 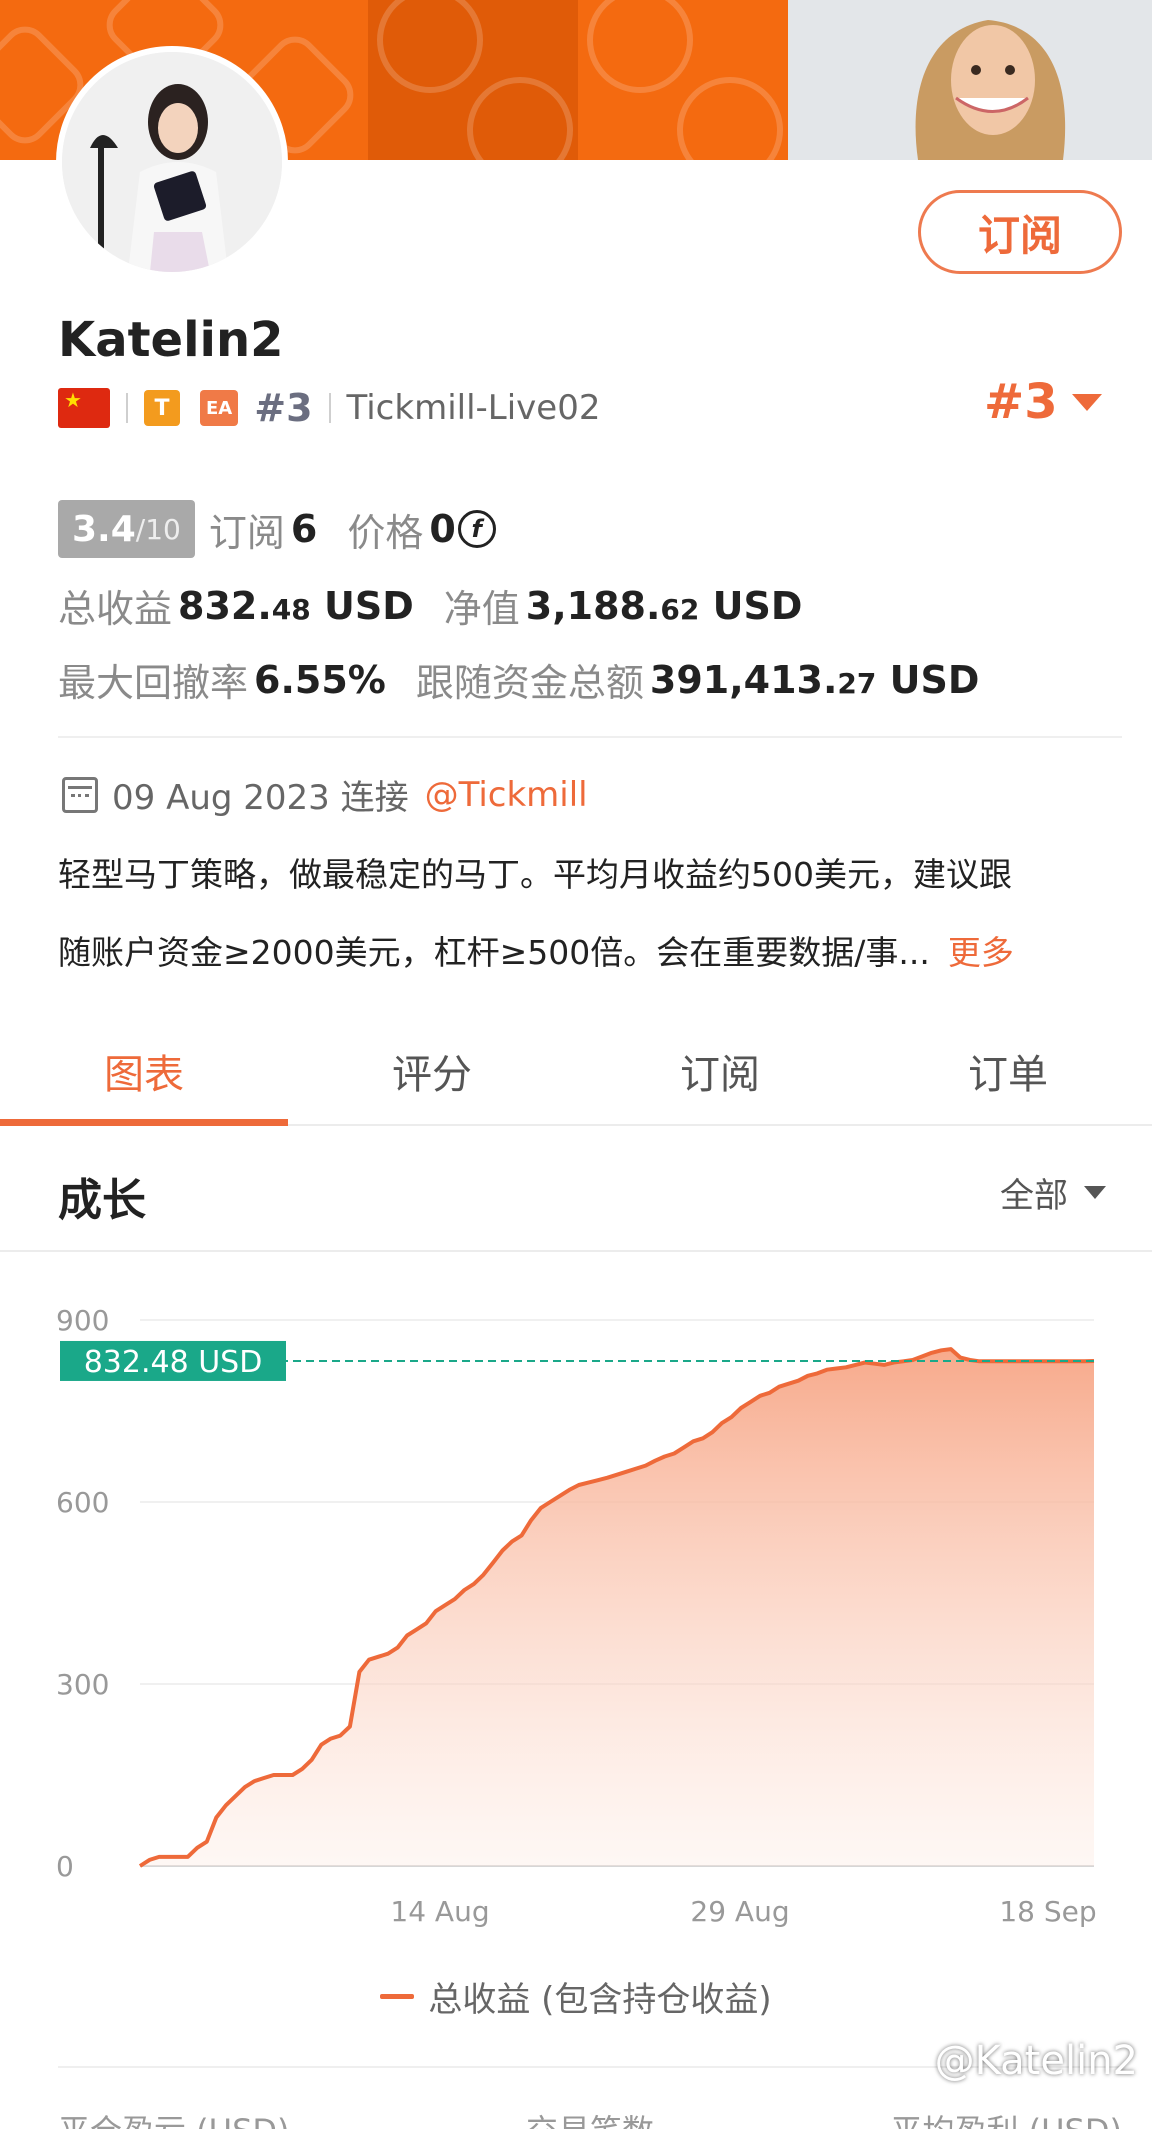 What do you see at coordinates (535, 874) in the screenshot?
I see `description-line-1: 轻型马丁策略，做最稳定的马丁。平均月收益约500美元，建议跟` at bounding box center [535, 874].